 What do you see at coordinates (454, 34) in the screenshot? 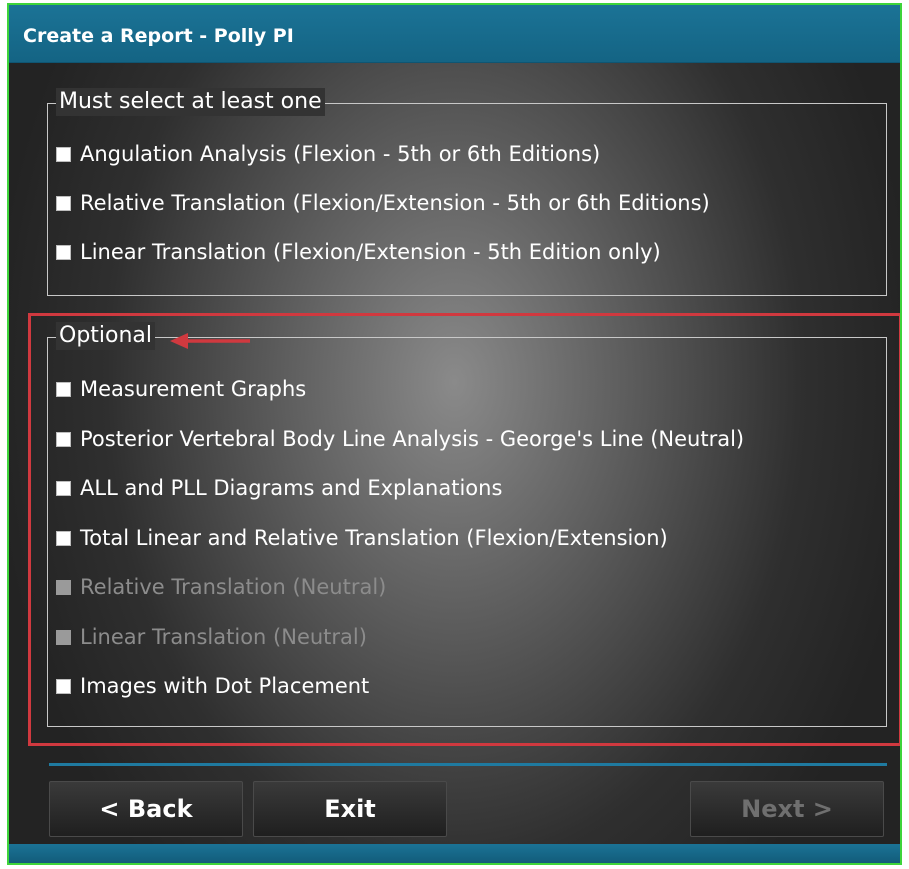
I see `title-bar: Create a Report - Polly PI` at bounding box center [454, 34].